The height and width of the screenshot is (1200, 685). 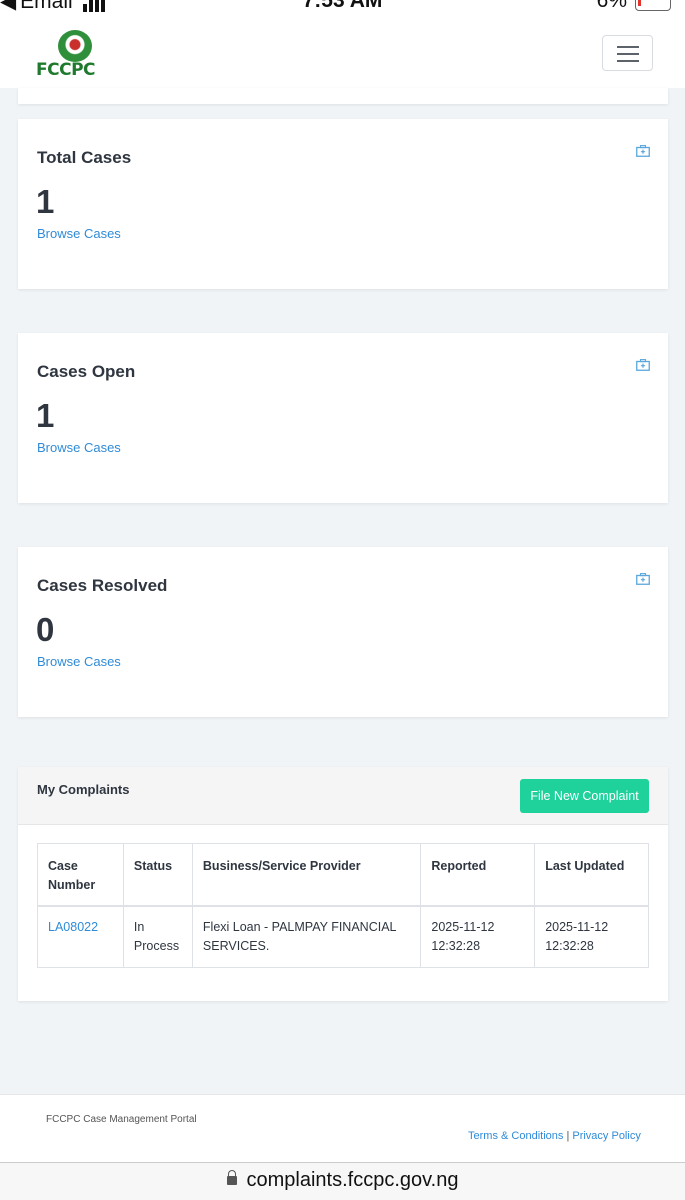 What do you see at coordinates (84, 157) in the screenshot?
I see `card-title: Total Cases` at bounding box center [84, 157].